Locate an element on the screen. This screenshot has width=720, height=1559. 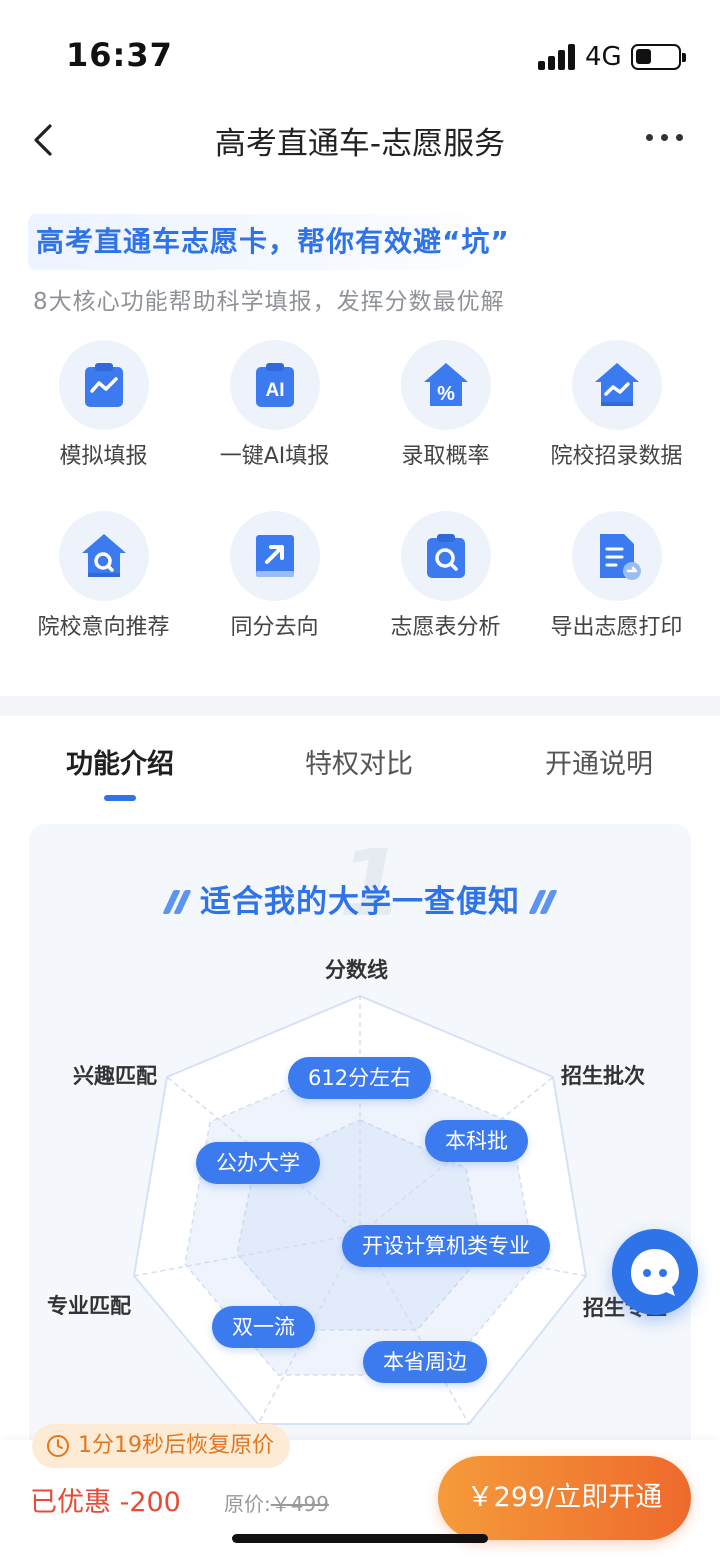
purchase-bar: 1分19秒后恢复原价 已优惠 -200 原价:￥499 ￥299/立即开通 is located at coordinates (360, 1491).